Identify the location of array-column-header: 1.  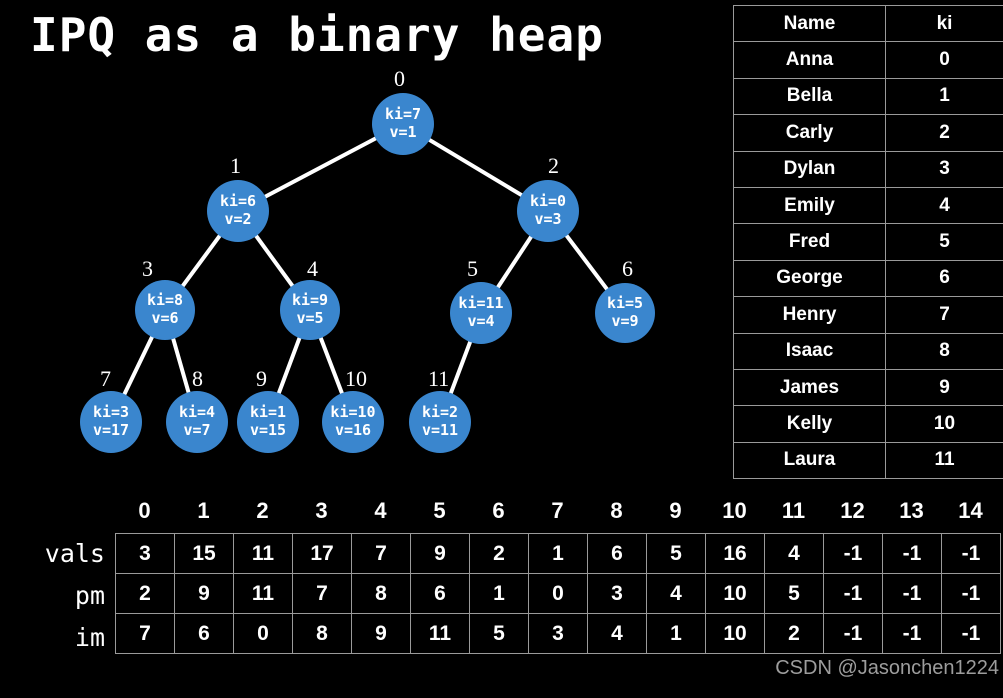
(203, 510).